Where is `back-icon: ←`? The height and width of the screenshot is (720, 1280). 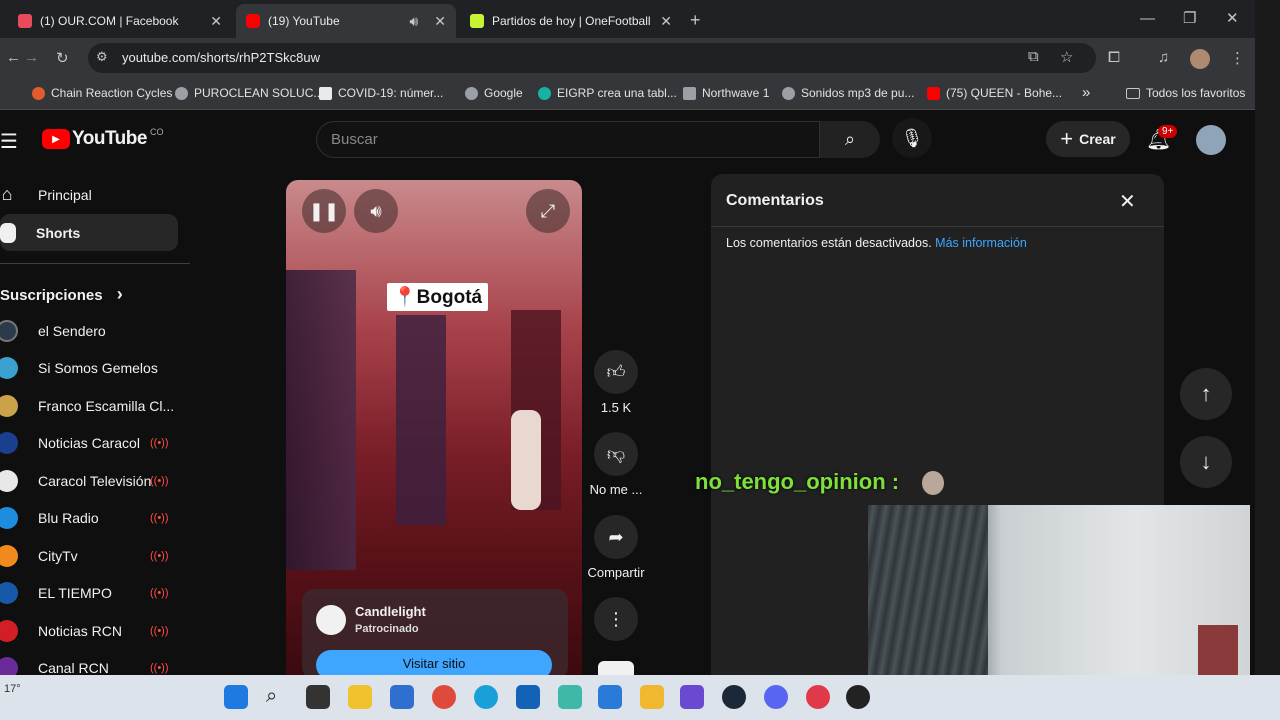
back-icon: ← is located at coordinates (13, 57).